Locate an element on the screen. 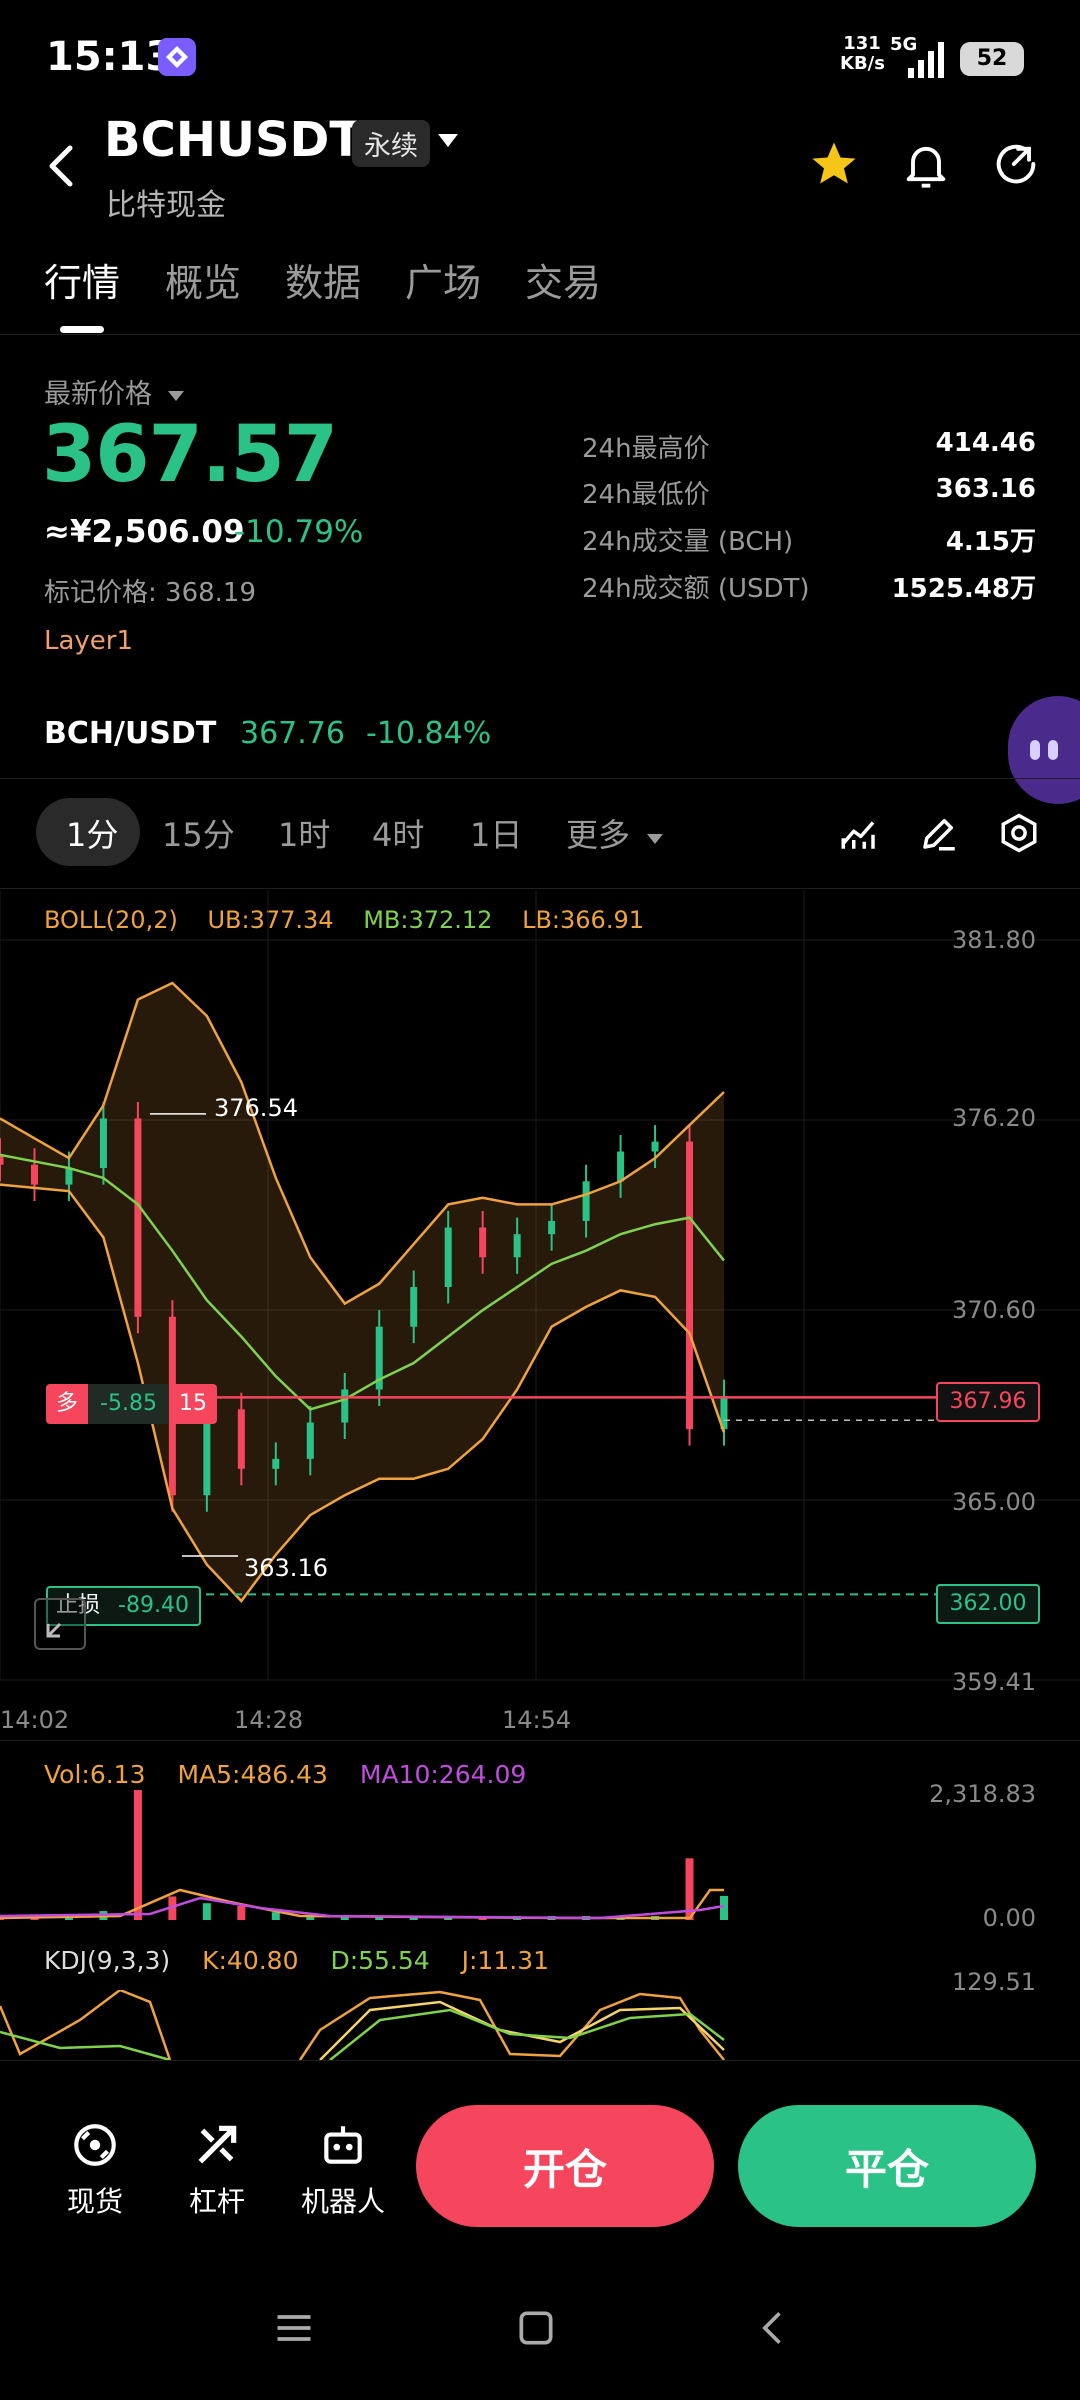 Image resolution: width=1080 pixels, height=2400 pixels. tab-divider is located at coordinates (540, 334).